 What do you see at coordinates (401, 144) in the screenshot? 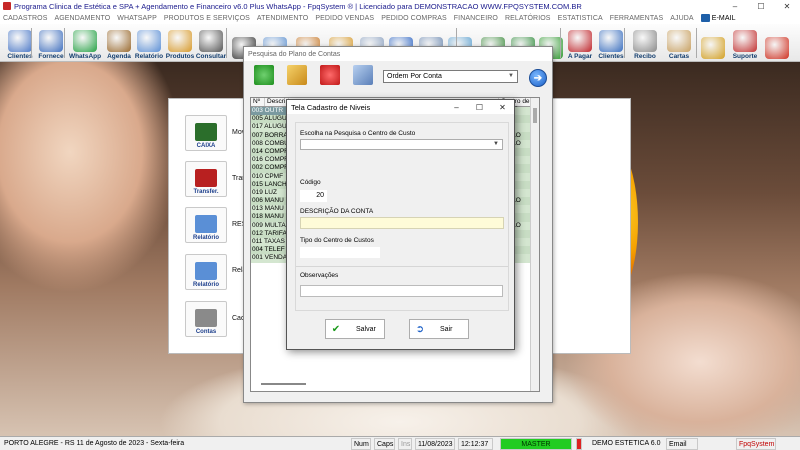
I see `centro-custo-combo: ▼` at bounding box center [401, 144].